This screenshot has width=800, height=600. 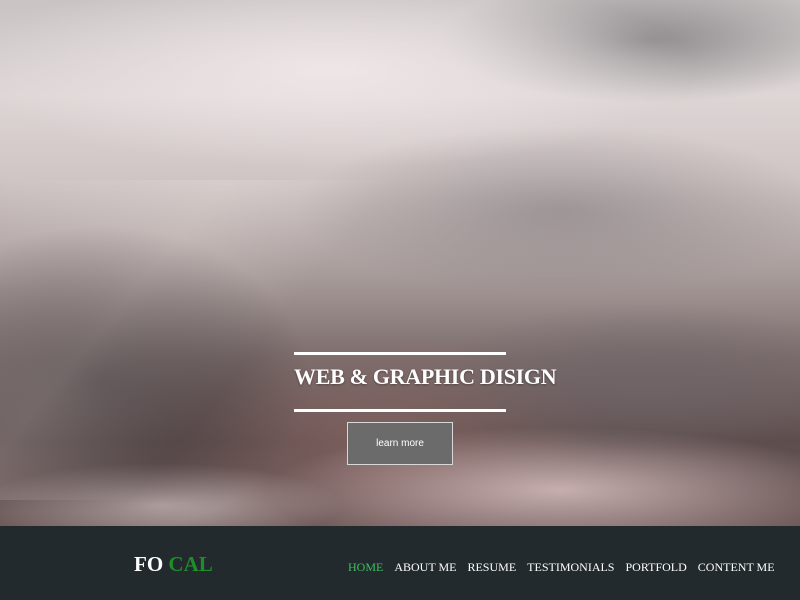 I want to click on nav-about-me: ABOUT ME, so click(x=425, y=567).